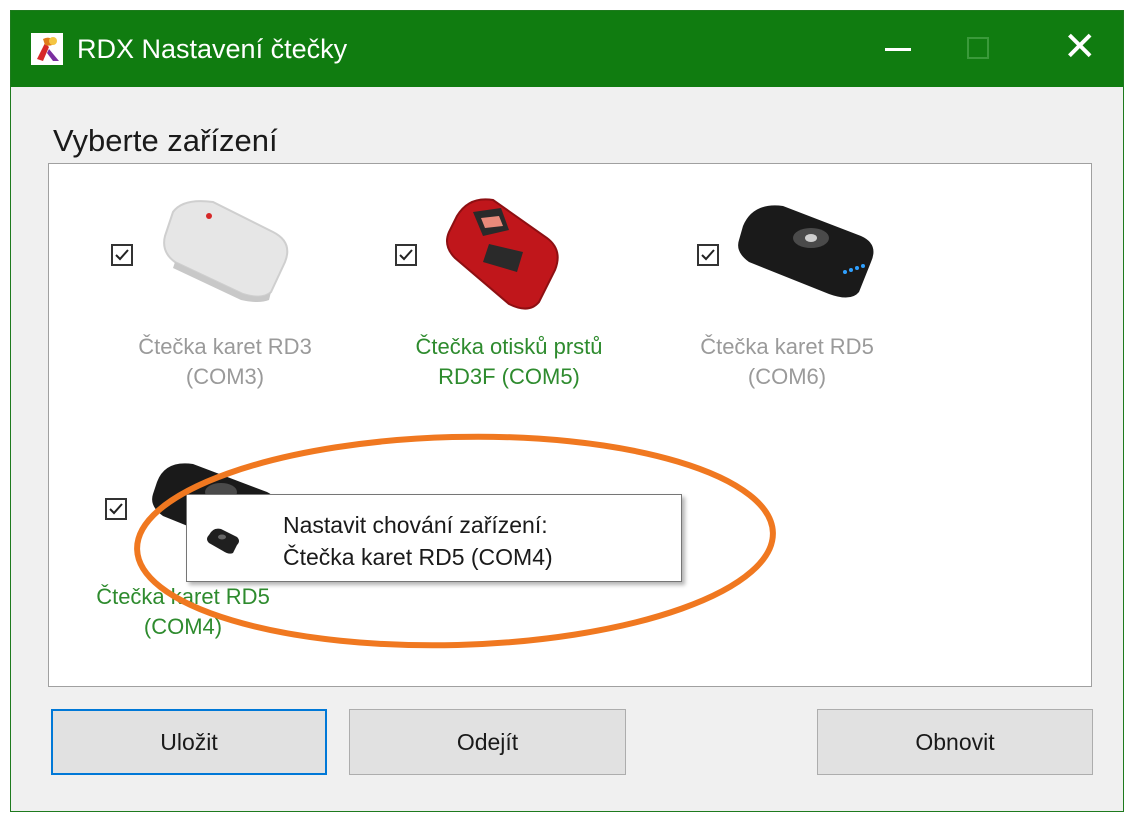 The image size is (1127, 814). What do you see at coordinates (212, 49) in the screenshot?
I see `window-title: RDX Nastavení čtečky` at bounding box center [212, 49].